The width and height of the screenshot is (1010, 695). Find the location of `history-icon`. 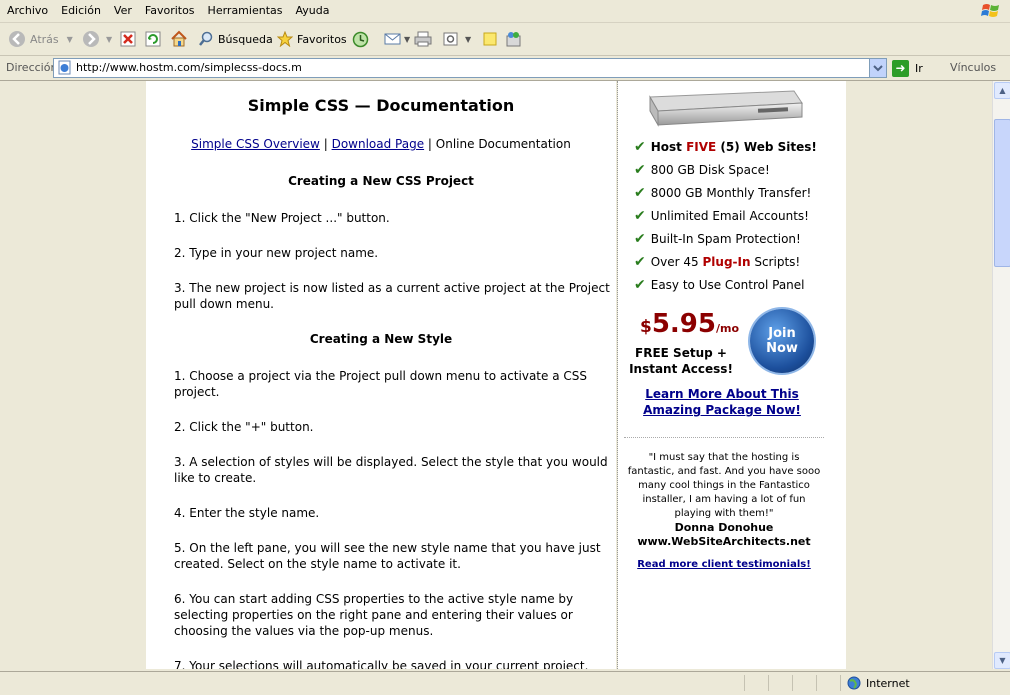

history-icon is located at coordinates (360, 39).